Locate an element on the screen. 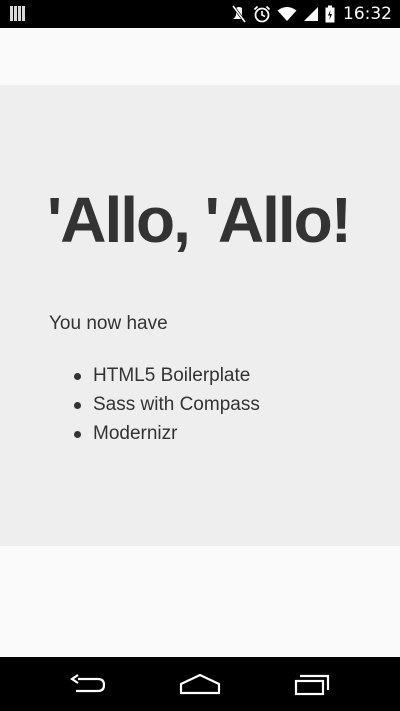  home-button is located at coordinates (200, 684).